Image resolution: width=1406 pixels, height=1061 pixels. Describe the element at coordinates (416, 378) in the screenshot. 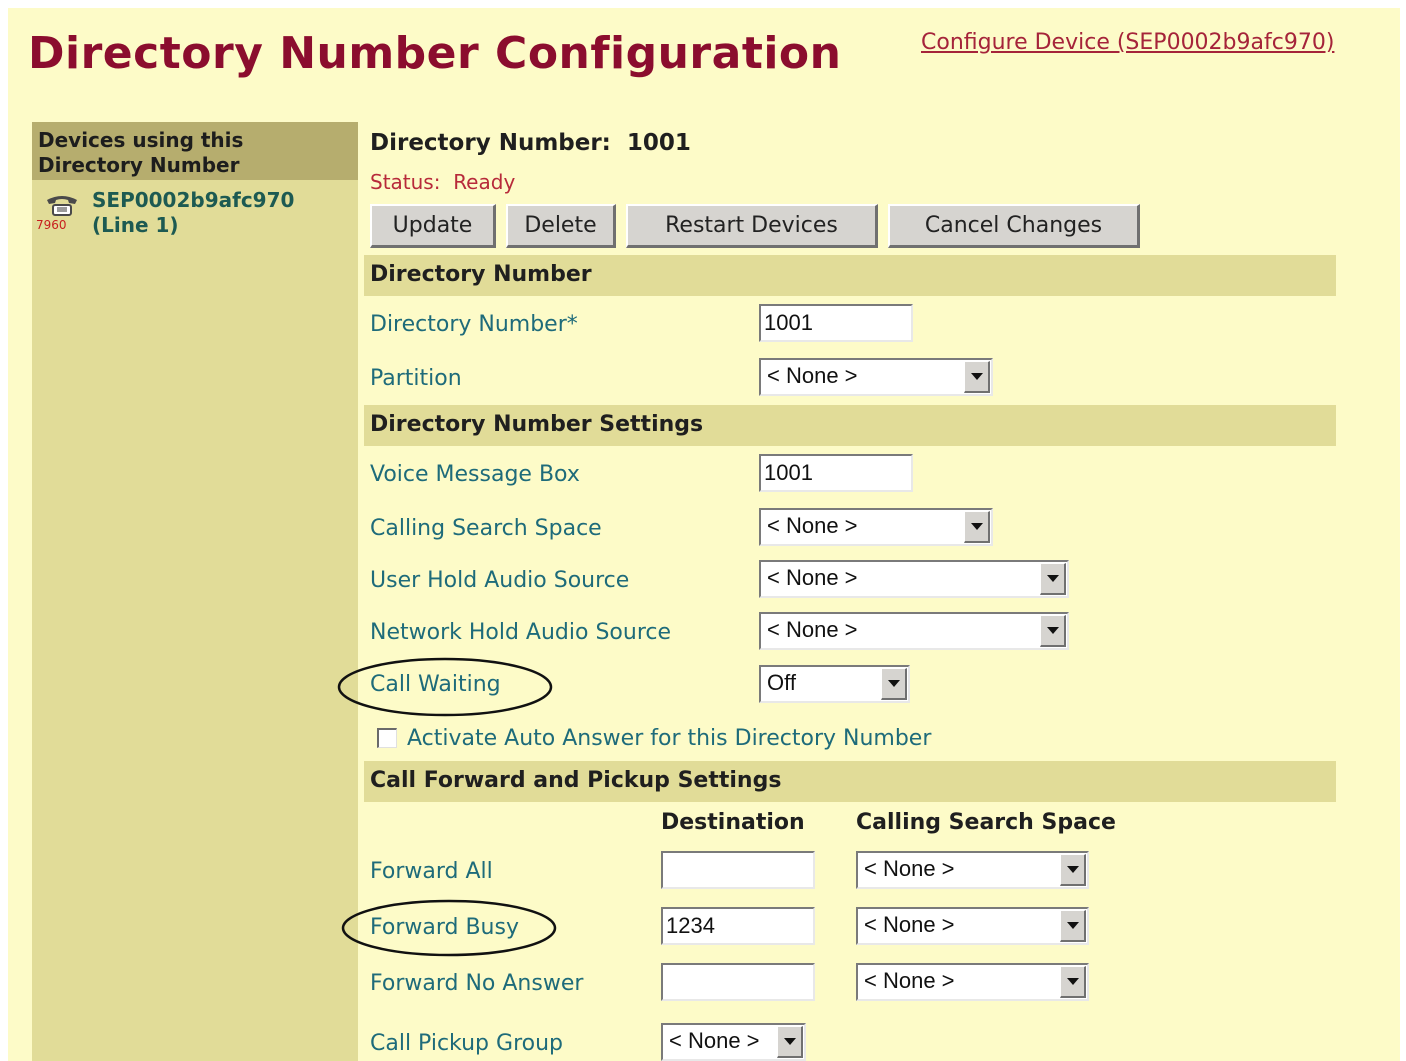

I see `partition-label: Partition` at that location.